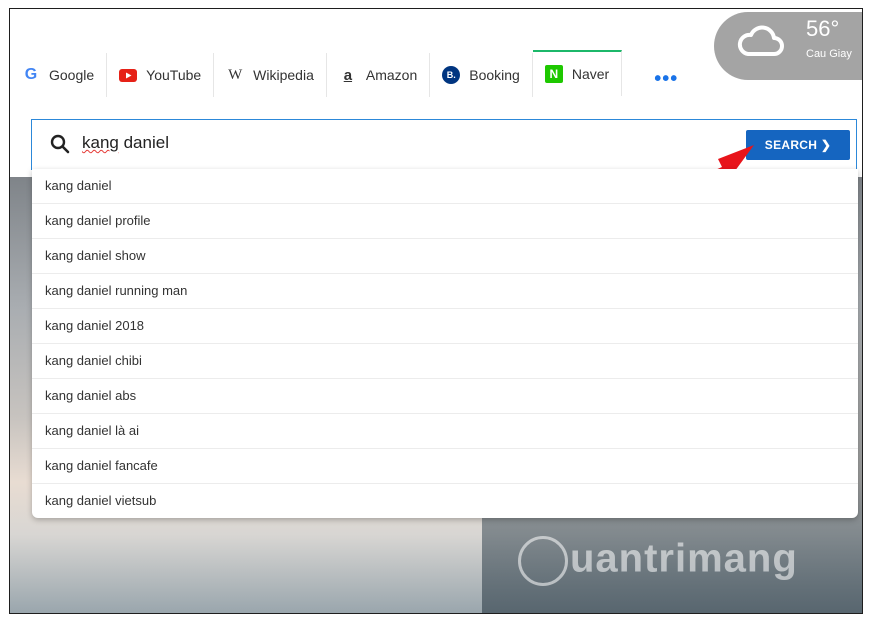  Describe the element at coordinates (445, 501) in the screenshot. I see `suggestion-item: kang daniel vietsub` at that location.